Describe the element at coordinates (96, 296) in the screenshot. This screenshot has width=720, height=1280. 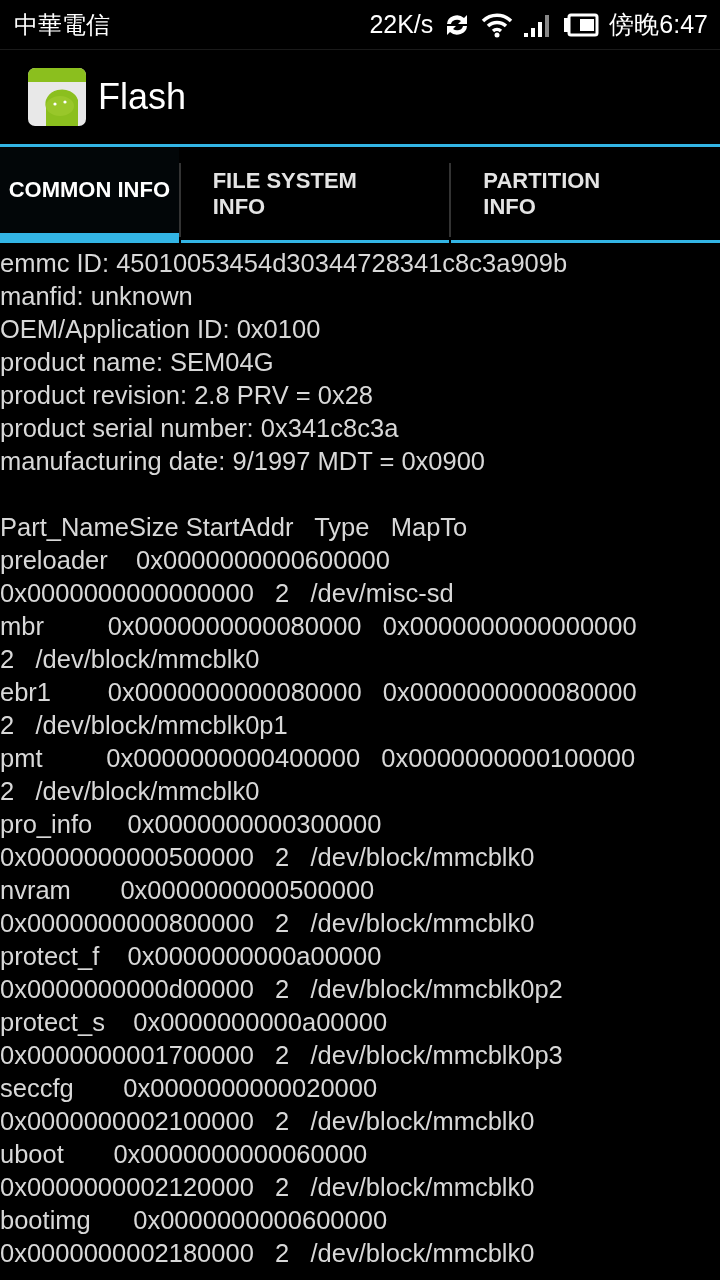
I see `info-line: manfid: unknown` at that location.